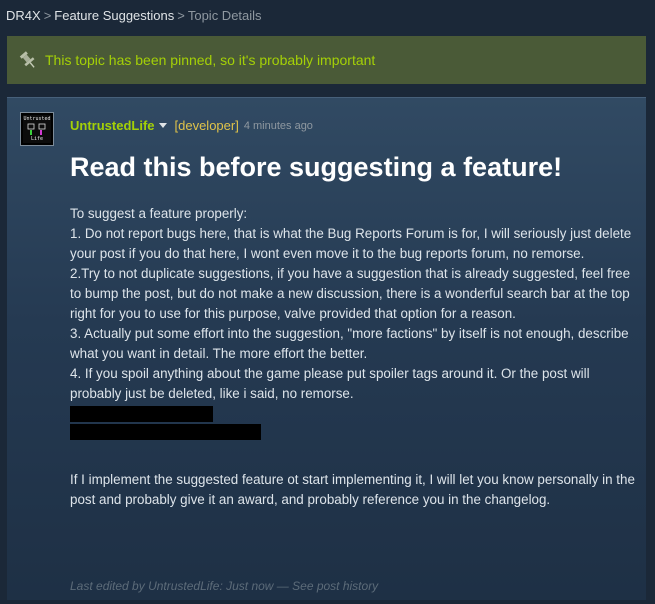 This screenshot has width=655, height=604. I want to click on author-line: UntrustedLife [developer] 4 minutes ago, so click(191, 125).